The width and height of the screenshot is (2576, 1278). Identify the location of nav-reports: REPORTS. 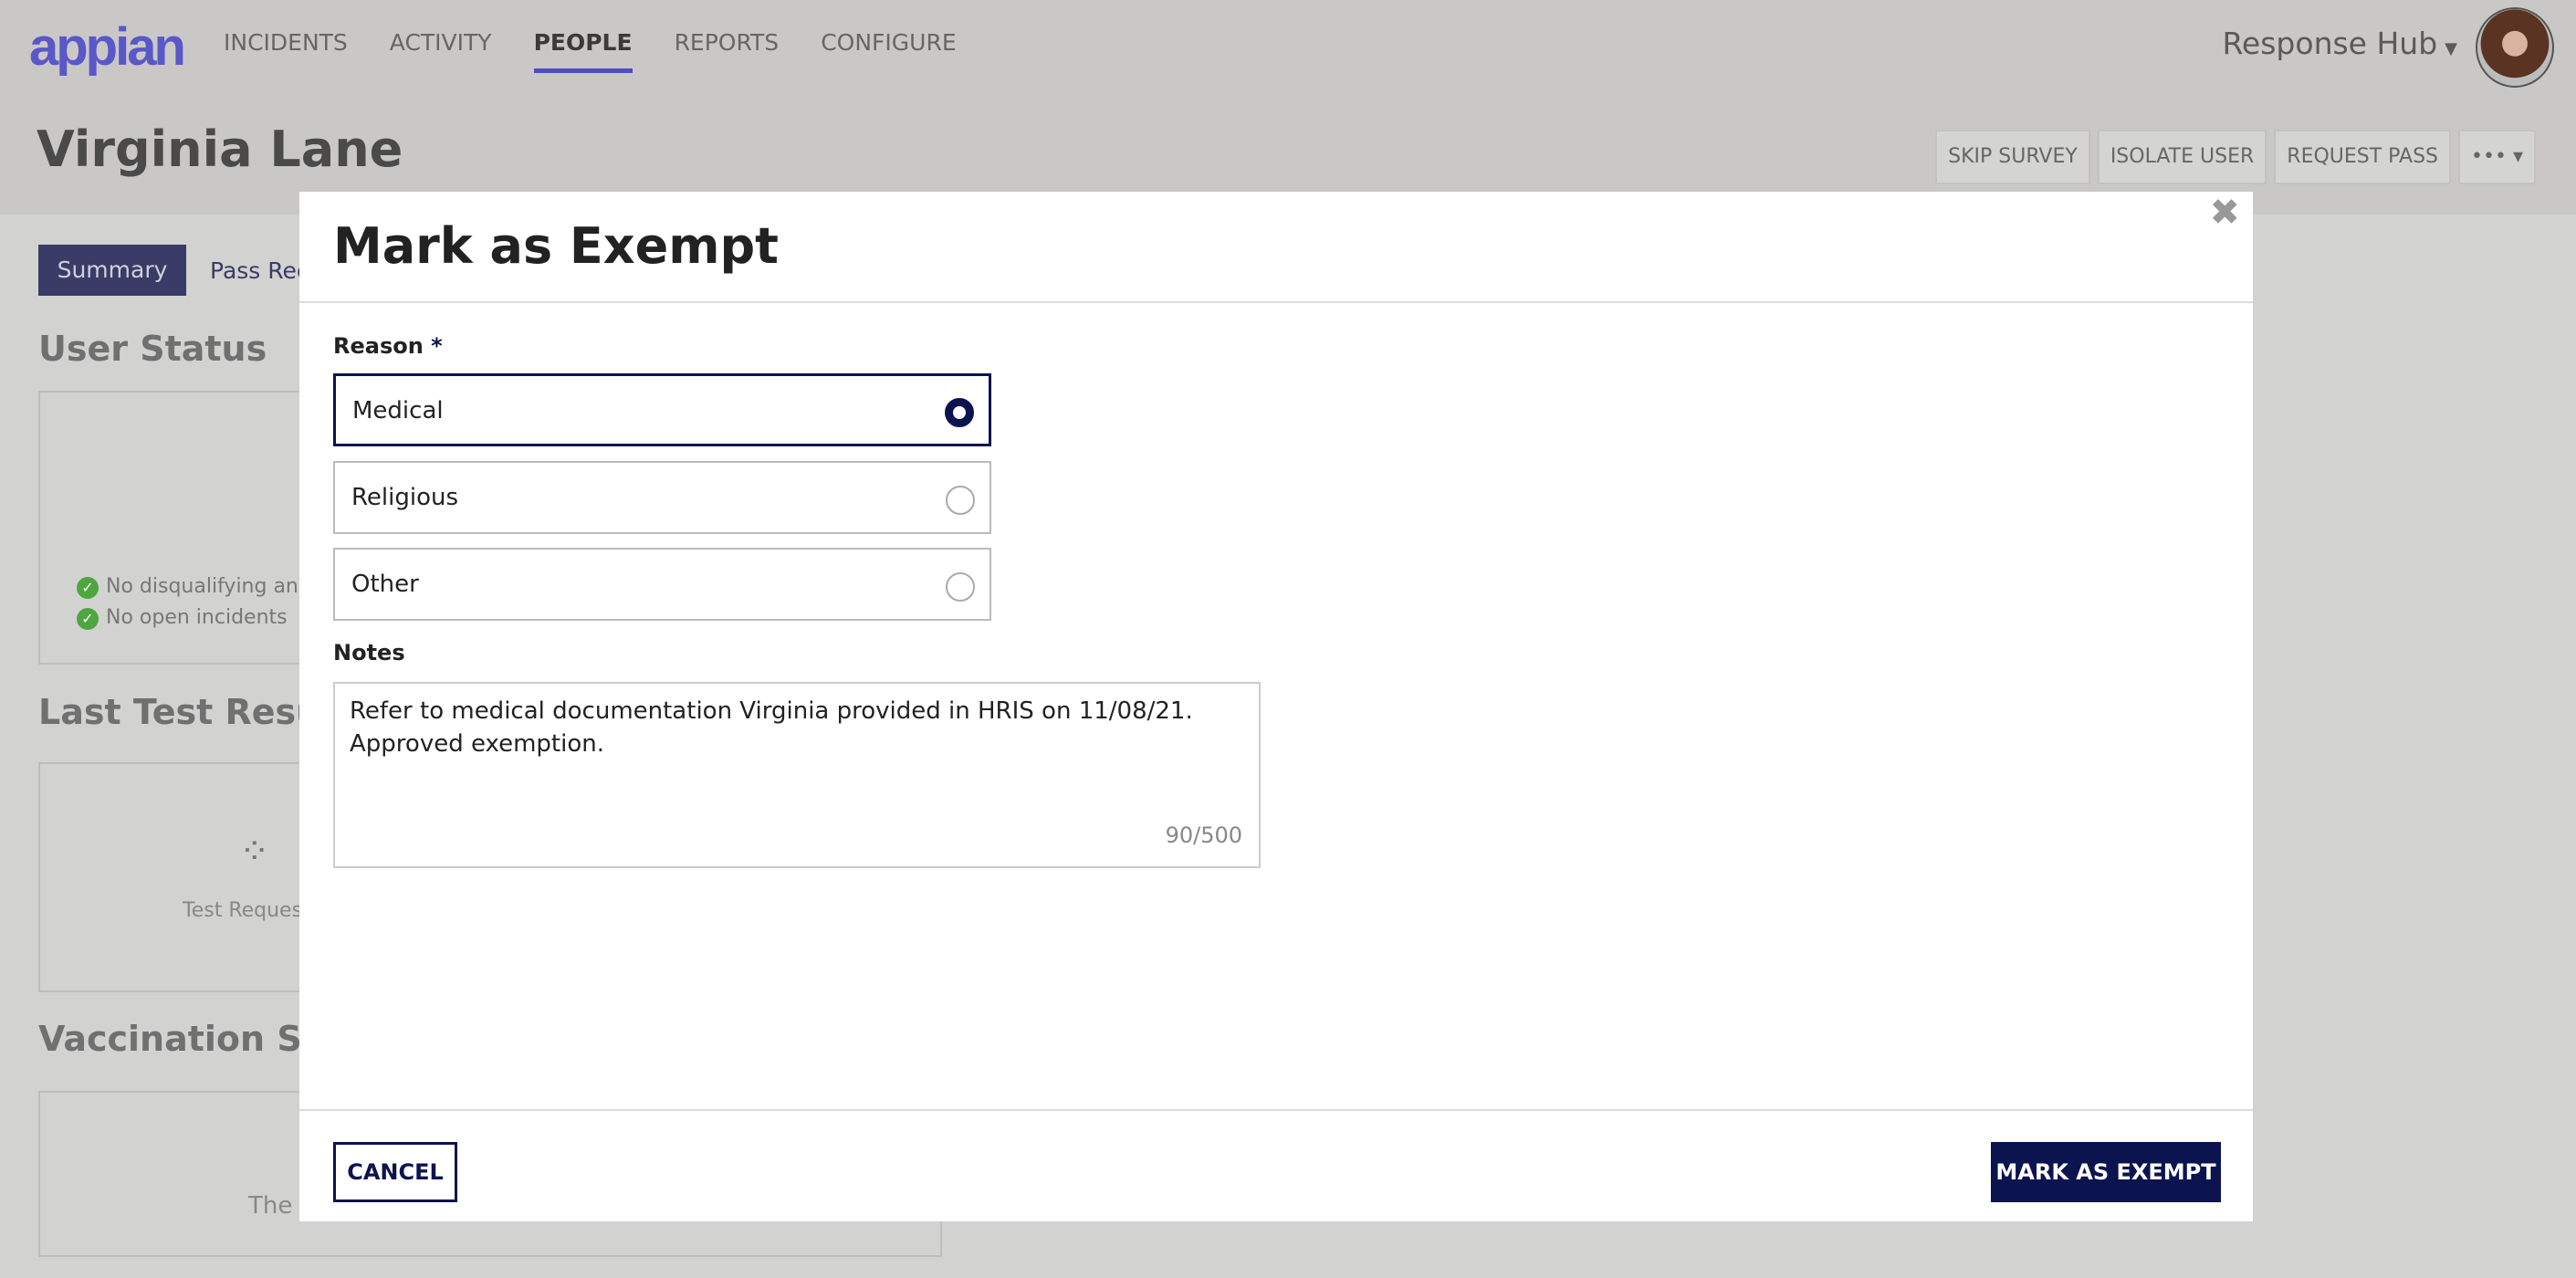
(728, 51).